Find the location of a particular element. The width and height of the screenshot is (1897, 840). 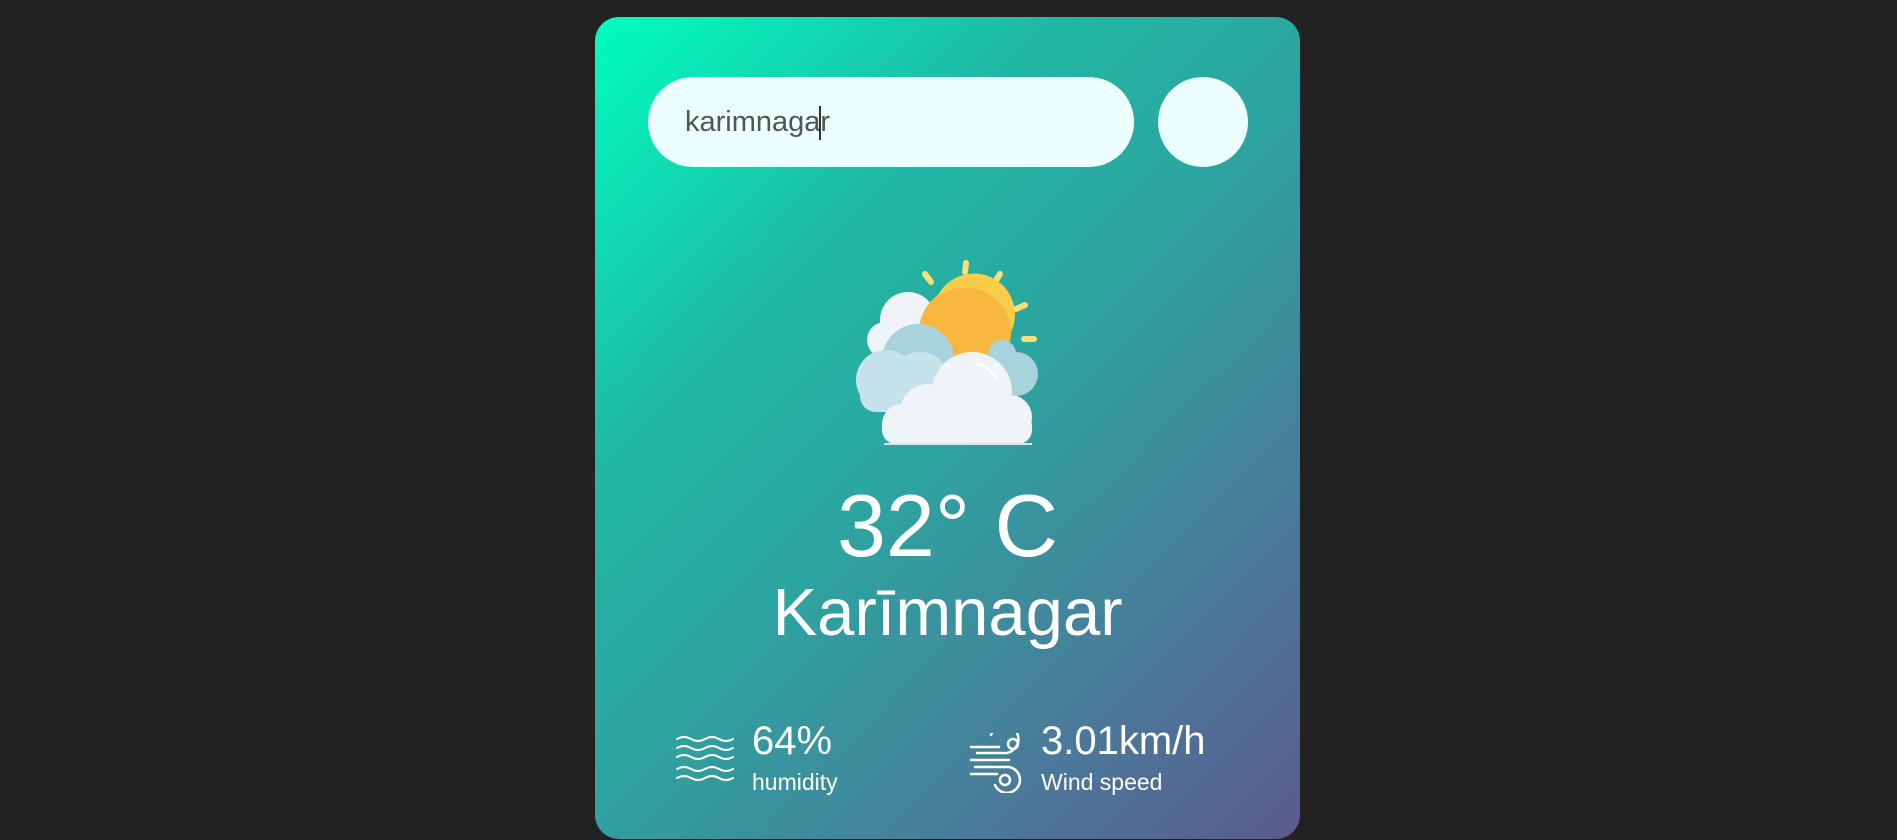

text-caret is located at coordinates (820, 123).